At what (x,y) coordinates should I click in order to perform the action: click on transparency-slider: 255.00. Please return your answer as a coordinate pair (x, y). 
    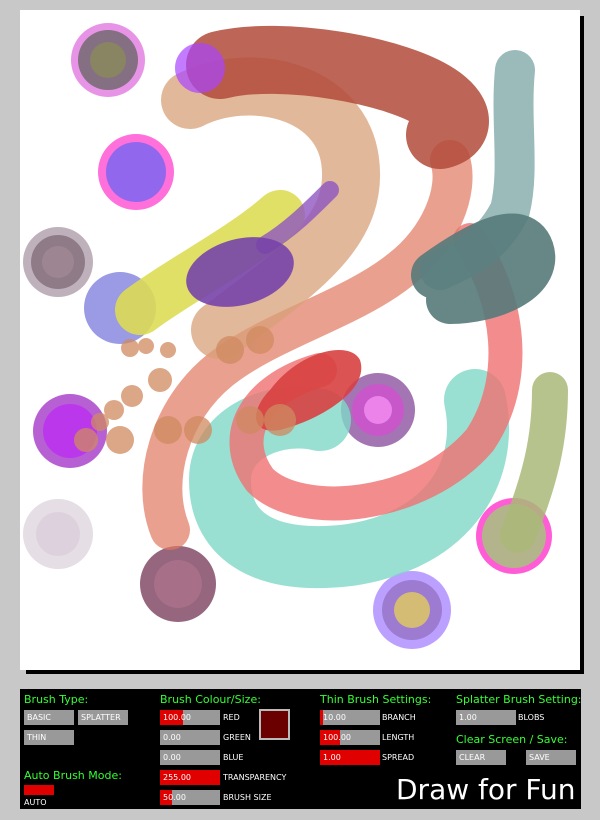
    Looking at the image, I should click on (190, 777).